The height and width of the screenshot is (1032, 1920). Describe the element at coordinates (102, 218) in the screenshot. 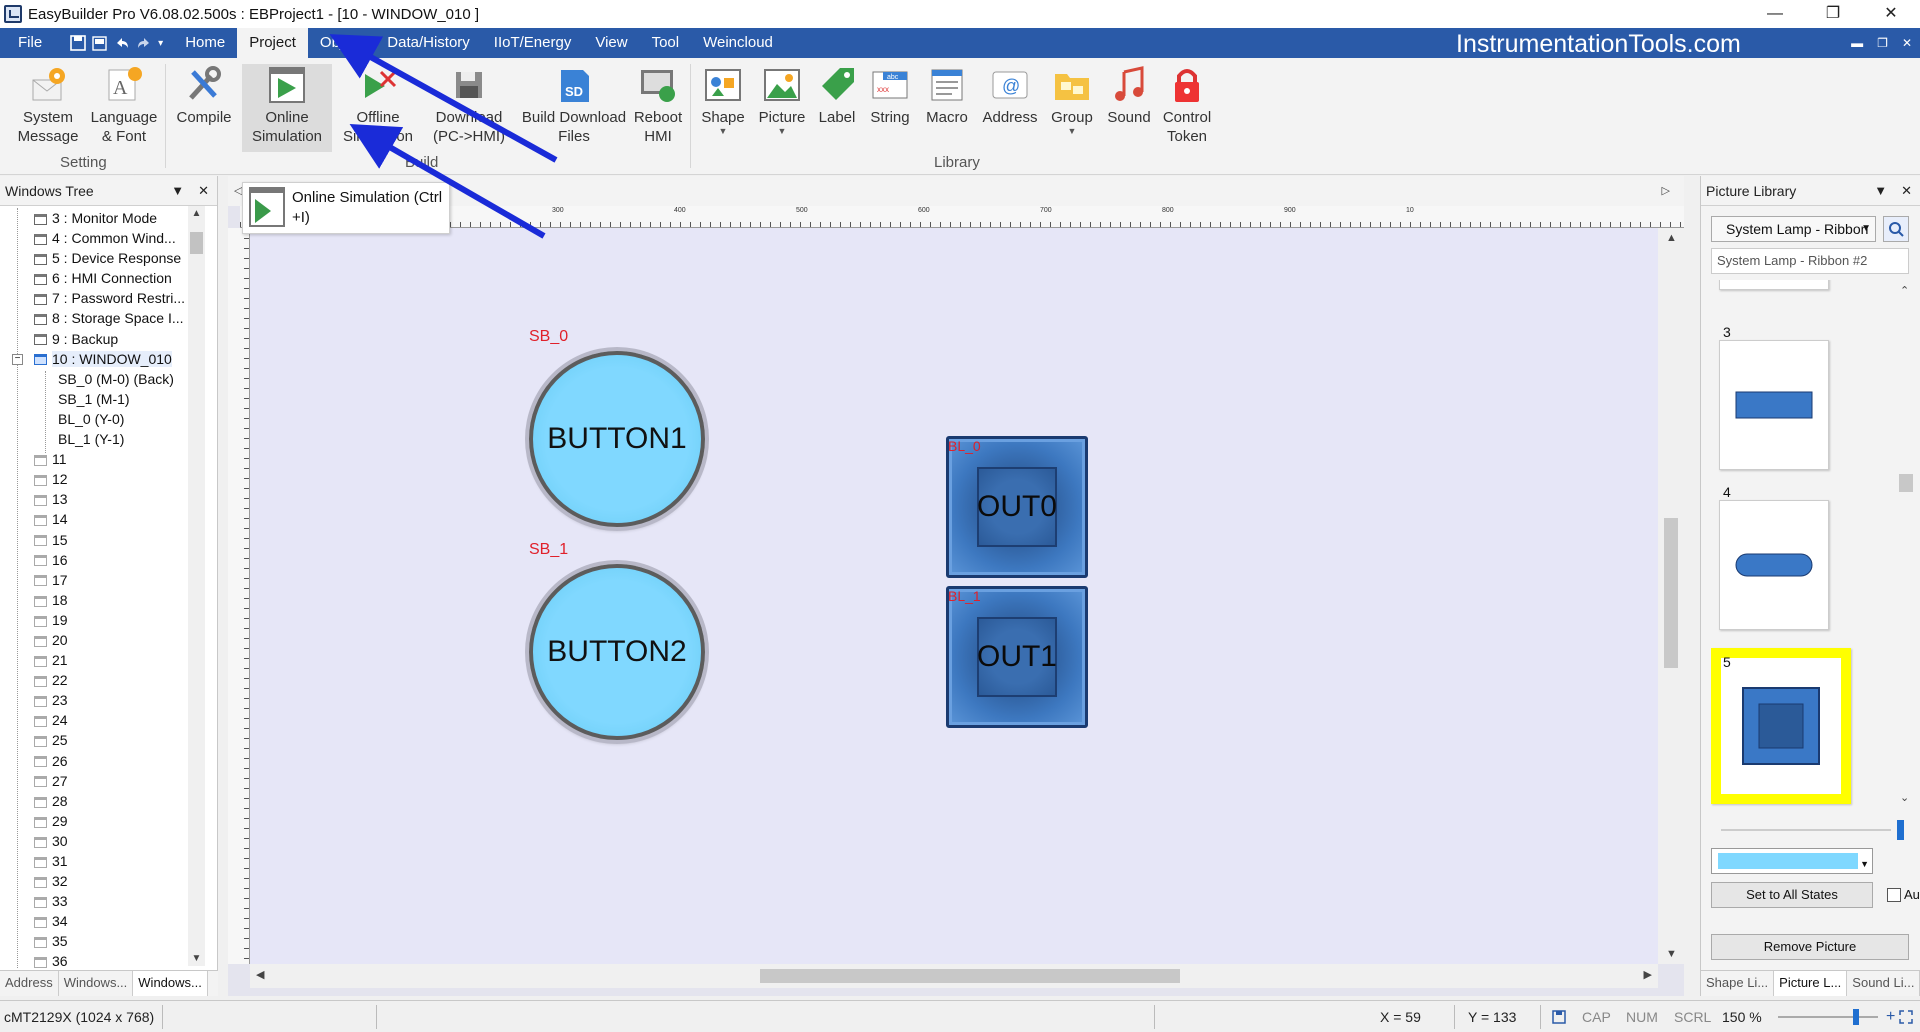

I see `tree-window-item: 3 : Monitor Mode` at that location.